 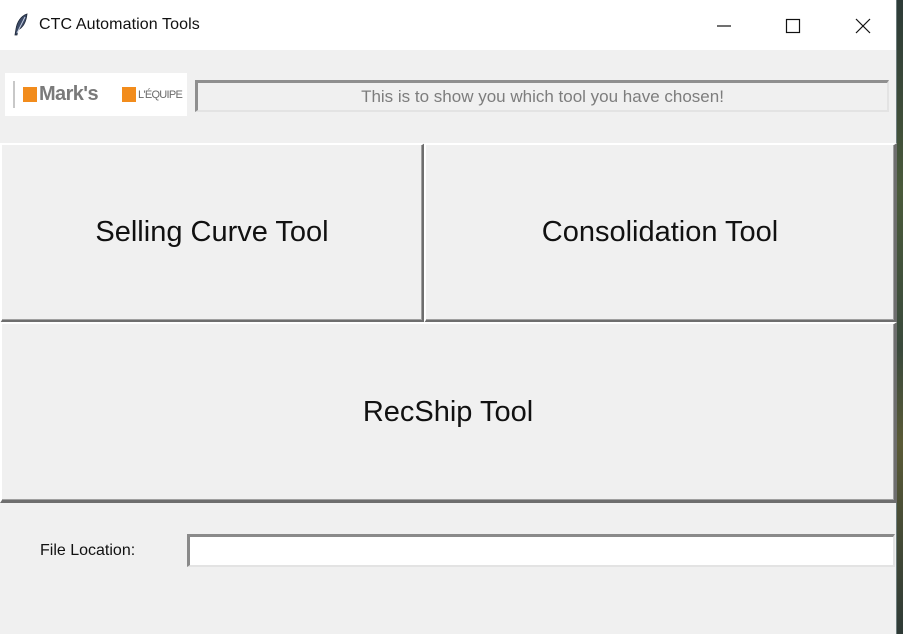 I want to click on logo-divider, so click(x=14, y=94).